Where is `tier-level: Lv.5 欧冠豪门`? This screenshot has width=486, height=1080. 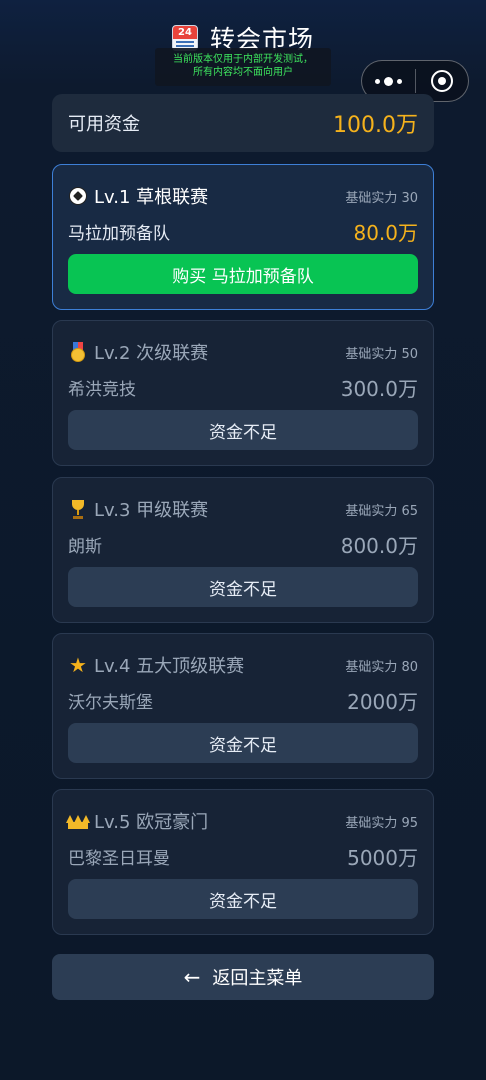 tier-level: Lv.5 欧冠豪门 is located at coordinates (151, 822).